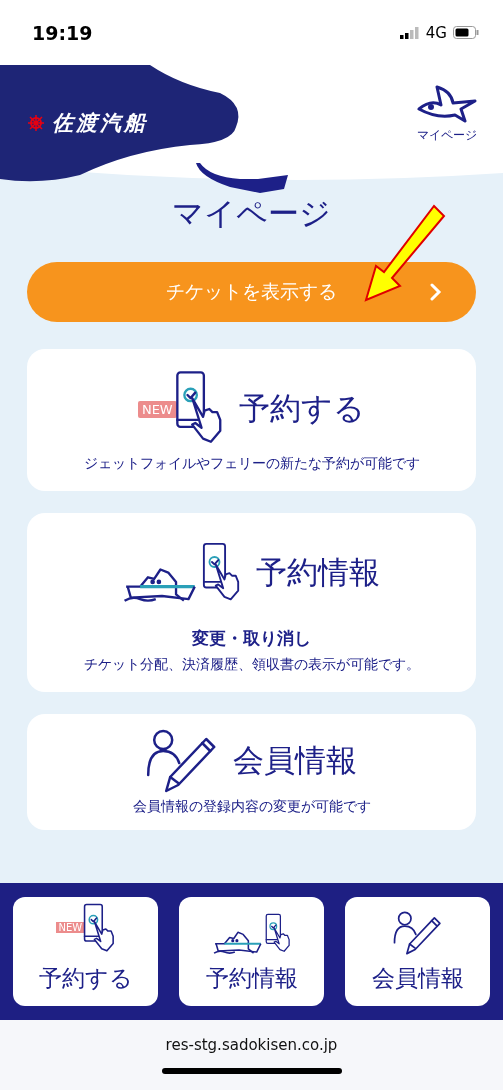 The height and width of the screenshot is (1090, 503). What do you see at coordinates (251, 464) in the screenshot?
I see `card-description: ジェットフォイルやフェリーの新たな予約が可能です` at bounding box center [251, 464].